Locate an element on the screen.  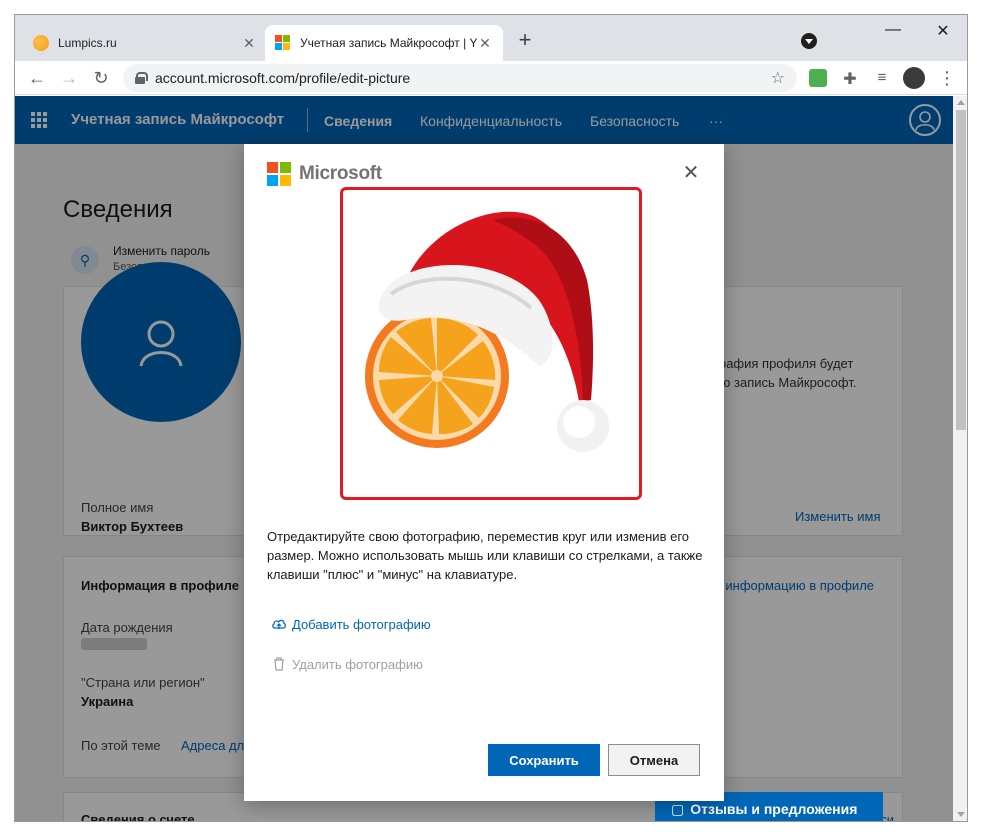
chat-icon: ▢ is located at coordinates (678, 808).